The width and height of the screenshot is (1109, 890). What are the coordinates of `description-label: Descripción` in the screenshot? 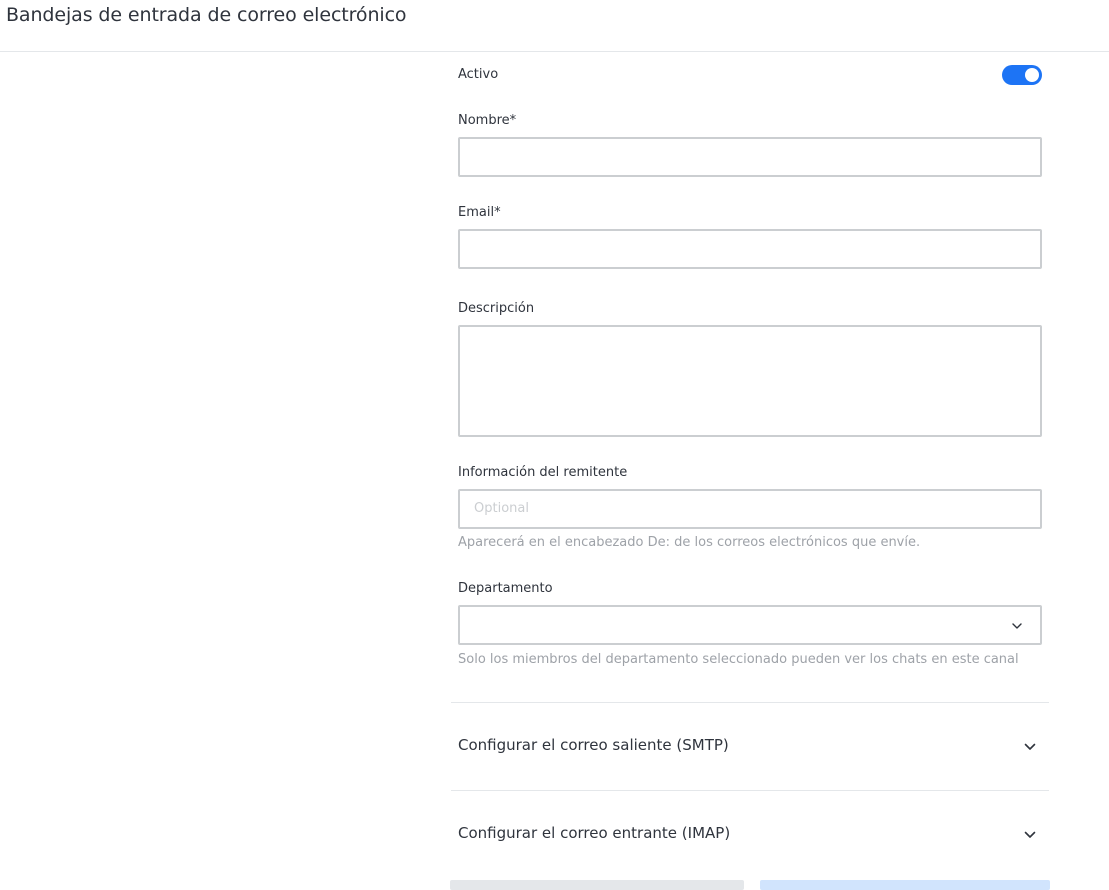 It's located at (496, 308).